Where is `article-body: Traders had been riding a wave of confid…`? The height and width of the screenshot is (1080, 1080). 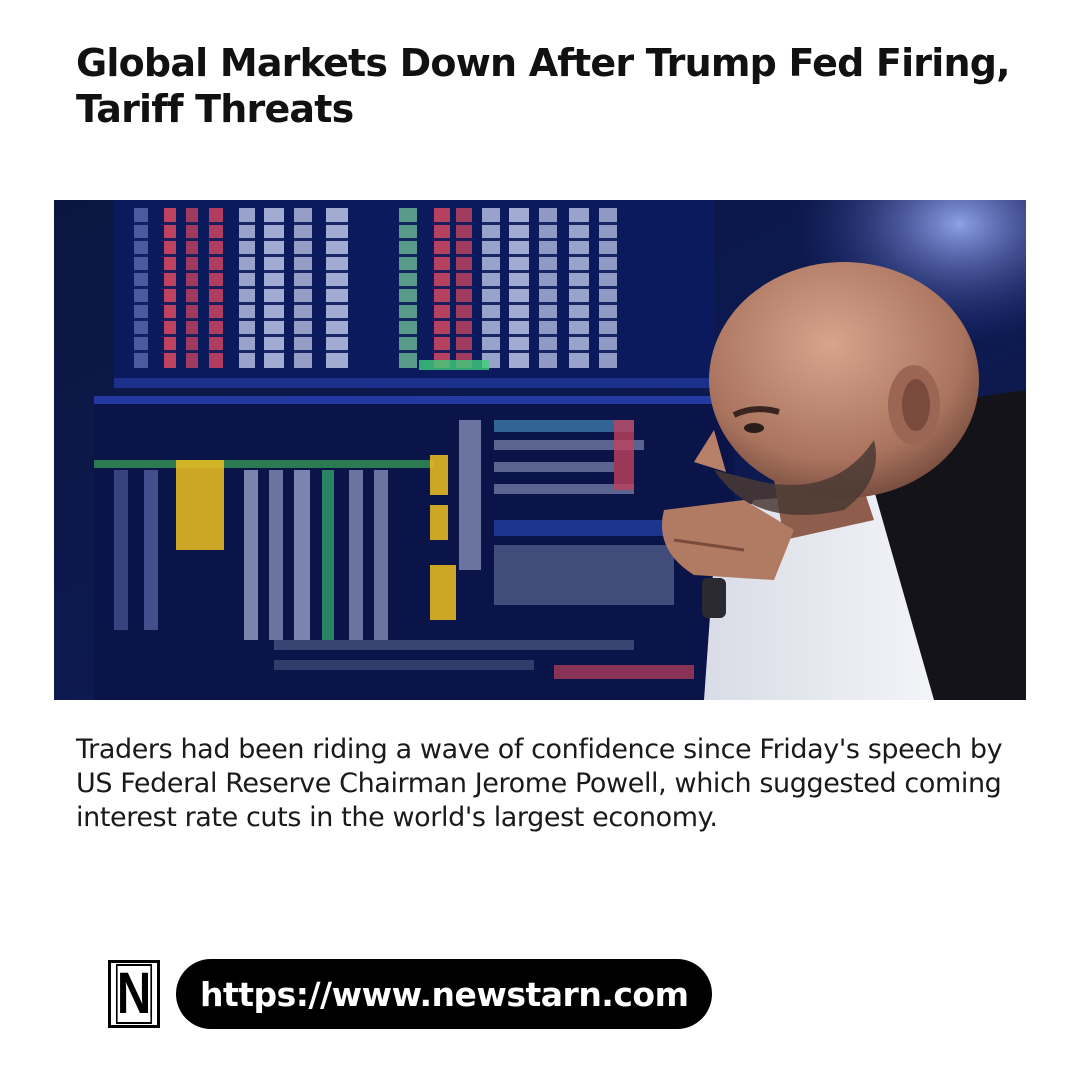 article-body: Traders had been riding a wave of confid… is located at coordinates (539, 783).